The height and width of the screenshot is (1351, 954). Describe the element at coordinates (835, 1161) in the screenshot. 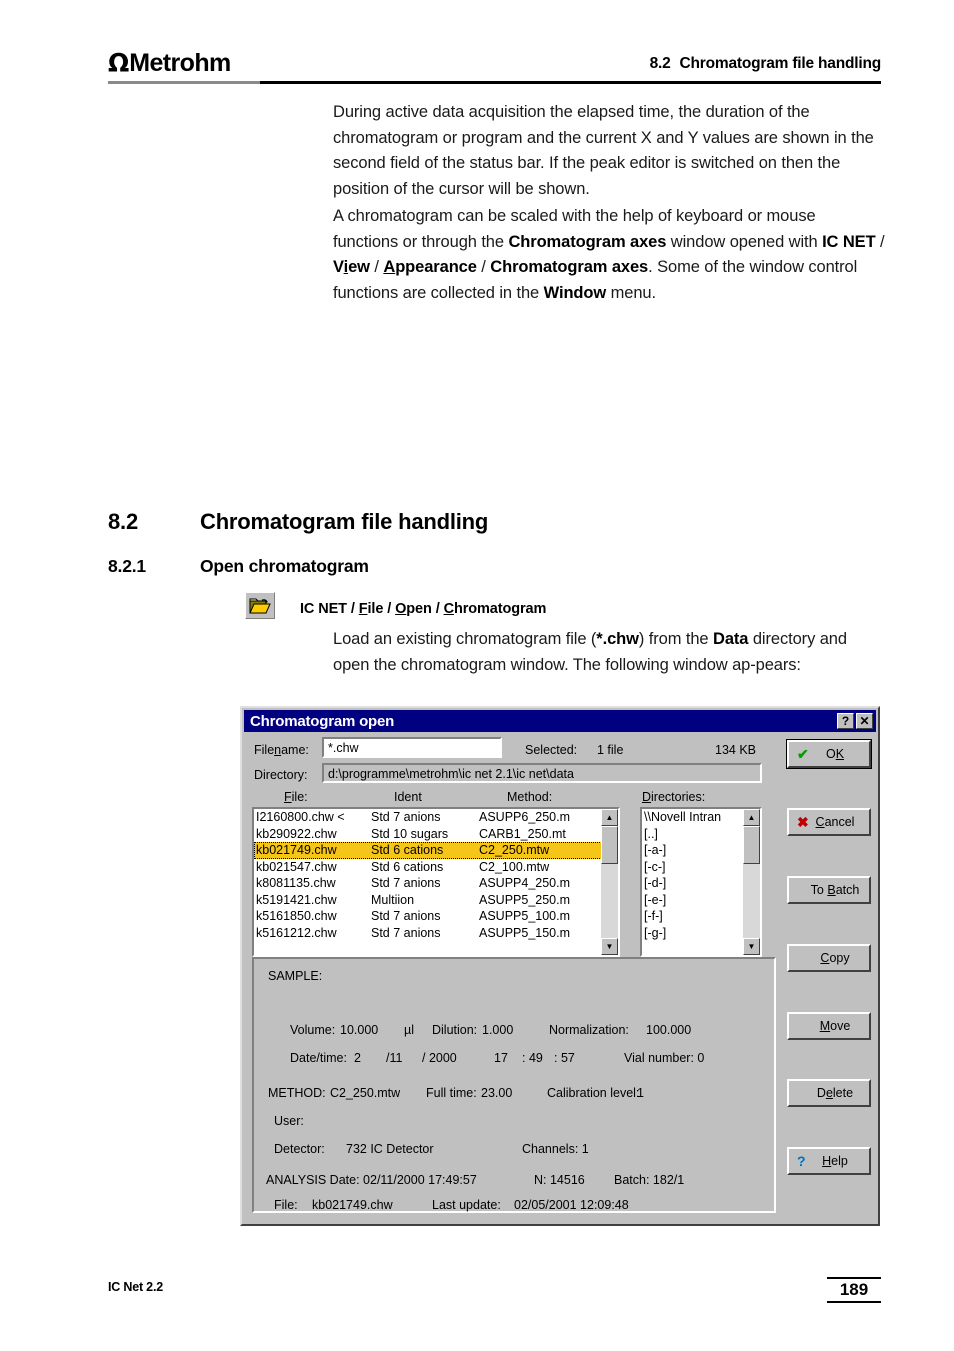

I see `help-button-label: Help` at that location.